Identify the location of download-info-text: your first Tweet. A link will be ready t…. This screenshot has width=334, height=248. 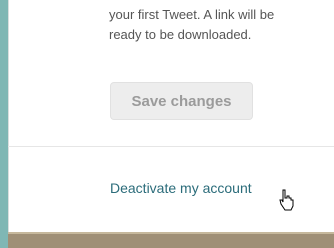
(221, 25).